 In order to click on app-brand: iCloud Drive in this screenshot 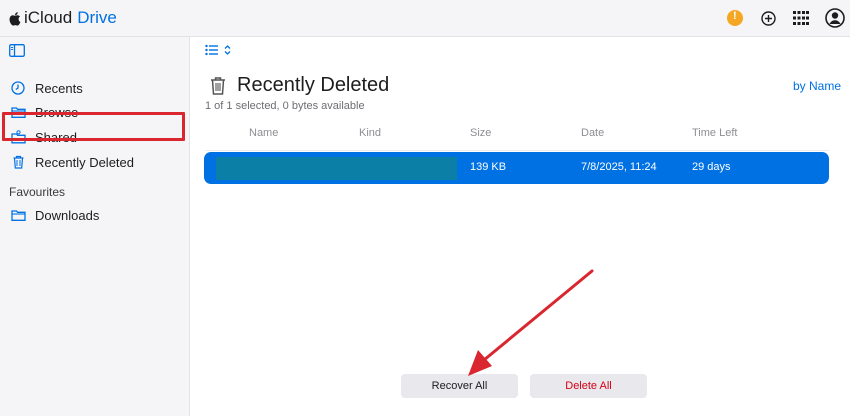, I will do `click(62, 18)`.